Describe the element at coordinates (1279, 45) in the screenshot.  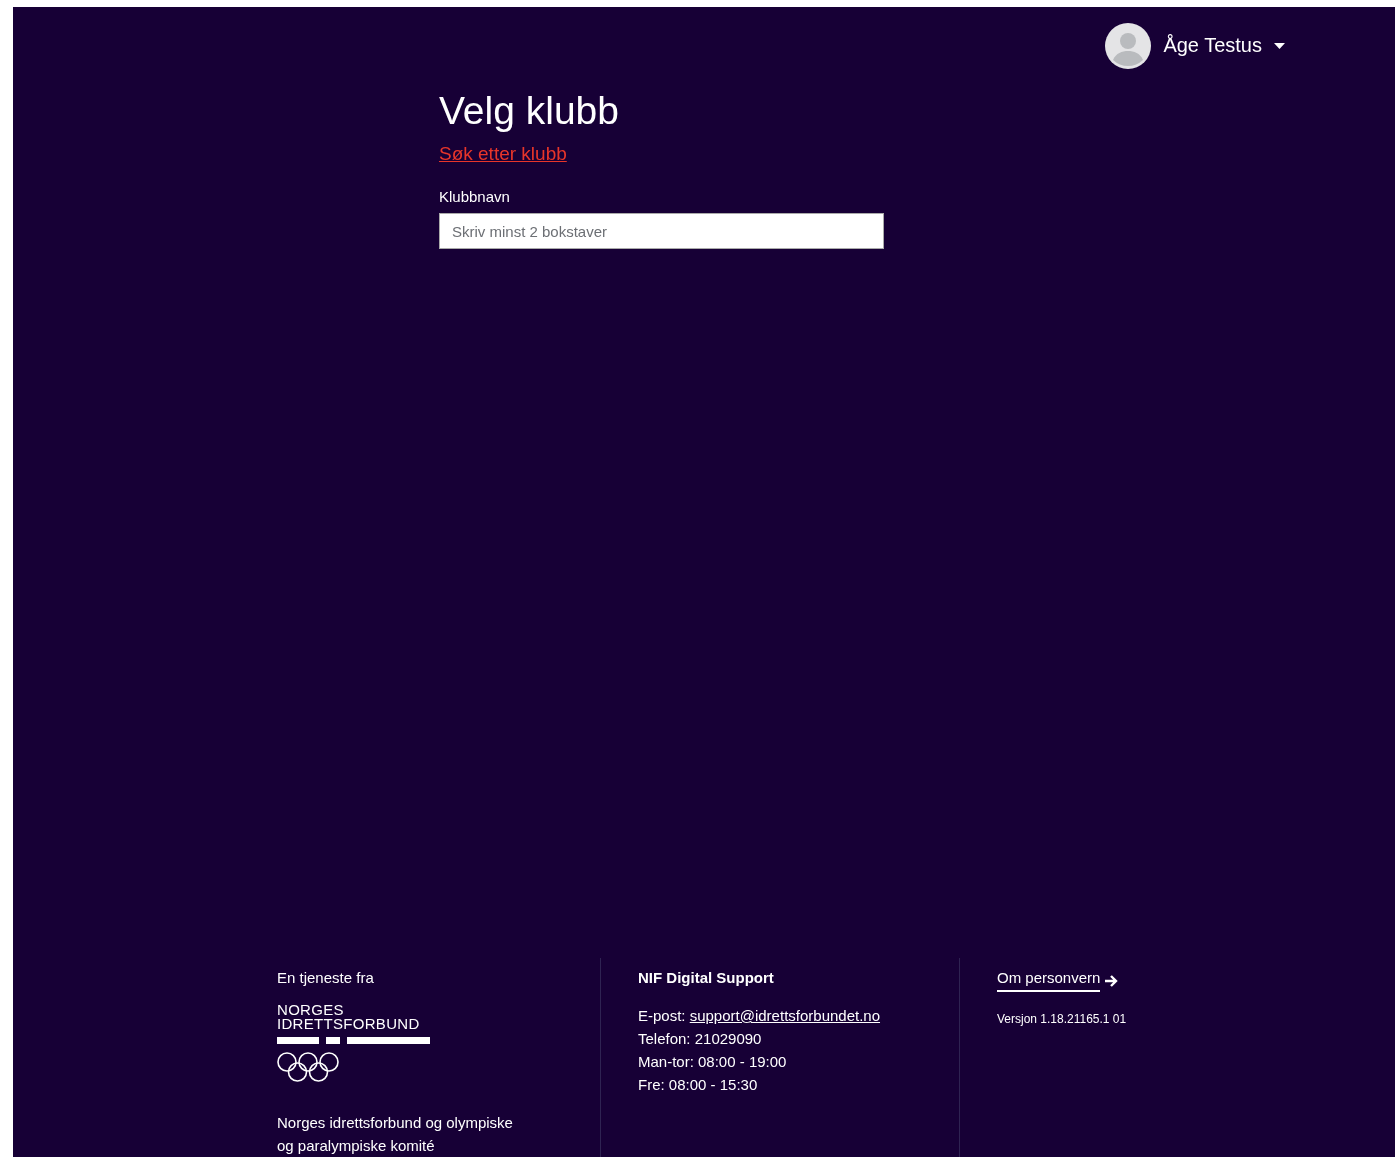
I see `caret-icon` at that location.